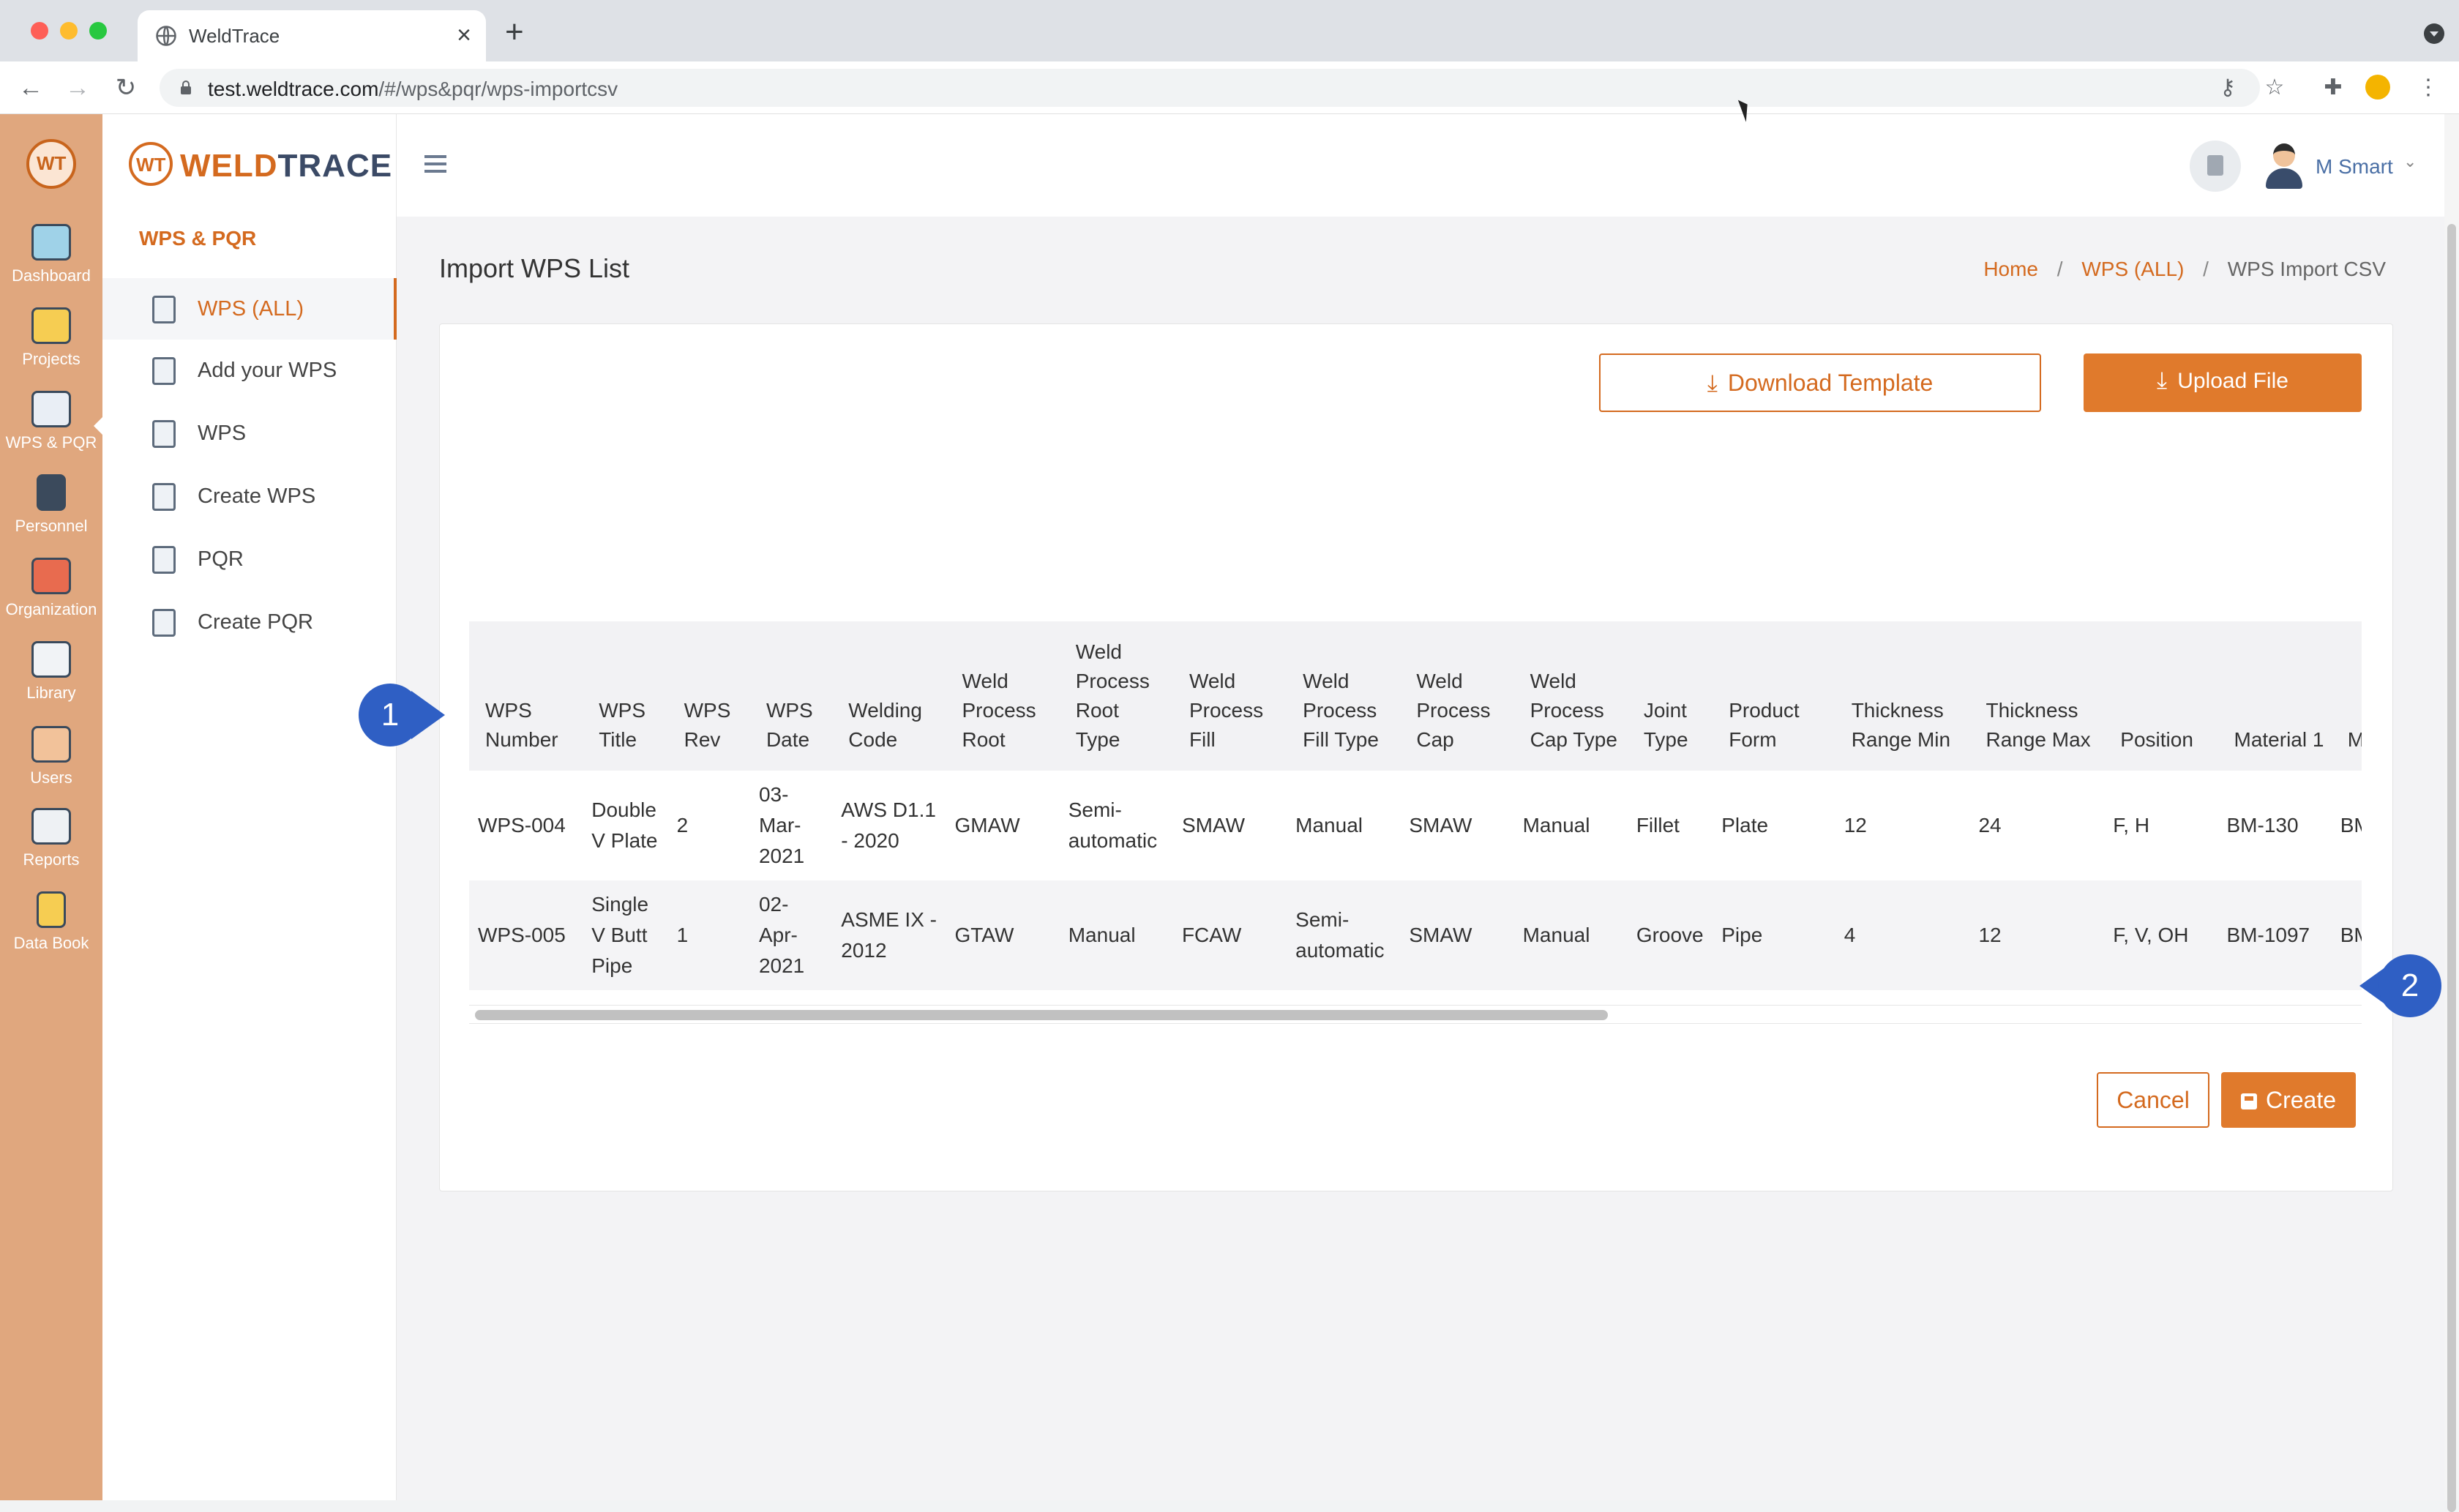  Describe the element at coordinates (164, 623) in the screenshot. I see `create-pqr-icon` at that location.